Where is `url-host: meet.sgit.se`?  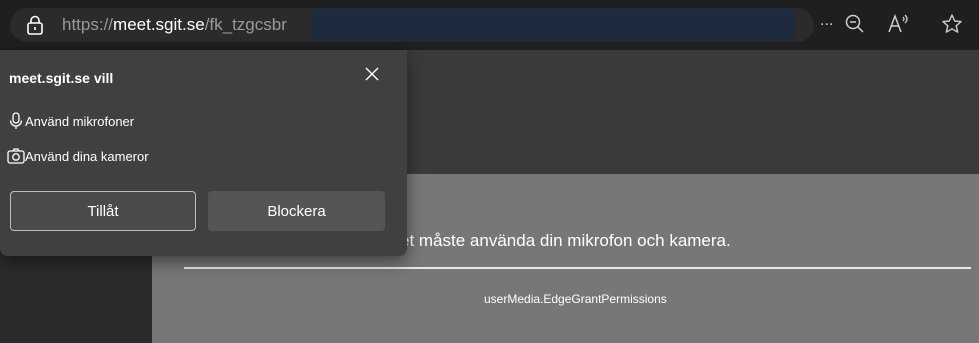
url-host: meet.sgit.se is located at coordinates (159, 24).